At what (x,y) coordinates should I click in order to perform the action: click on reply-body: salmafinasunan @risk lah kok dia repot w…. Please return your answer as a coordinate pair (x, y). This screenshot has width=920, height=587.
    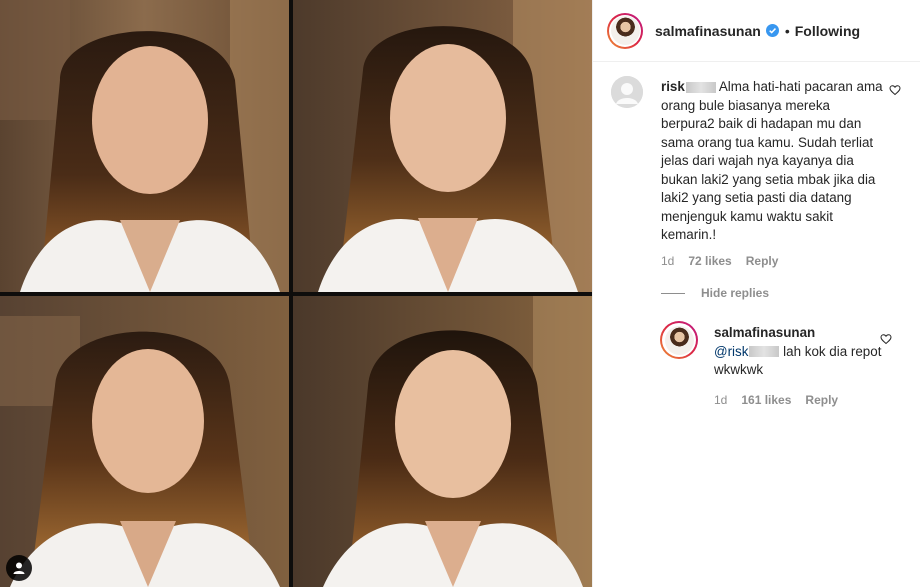
    Looking at the image, I should click on (798, 352).